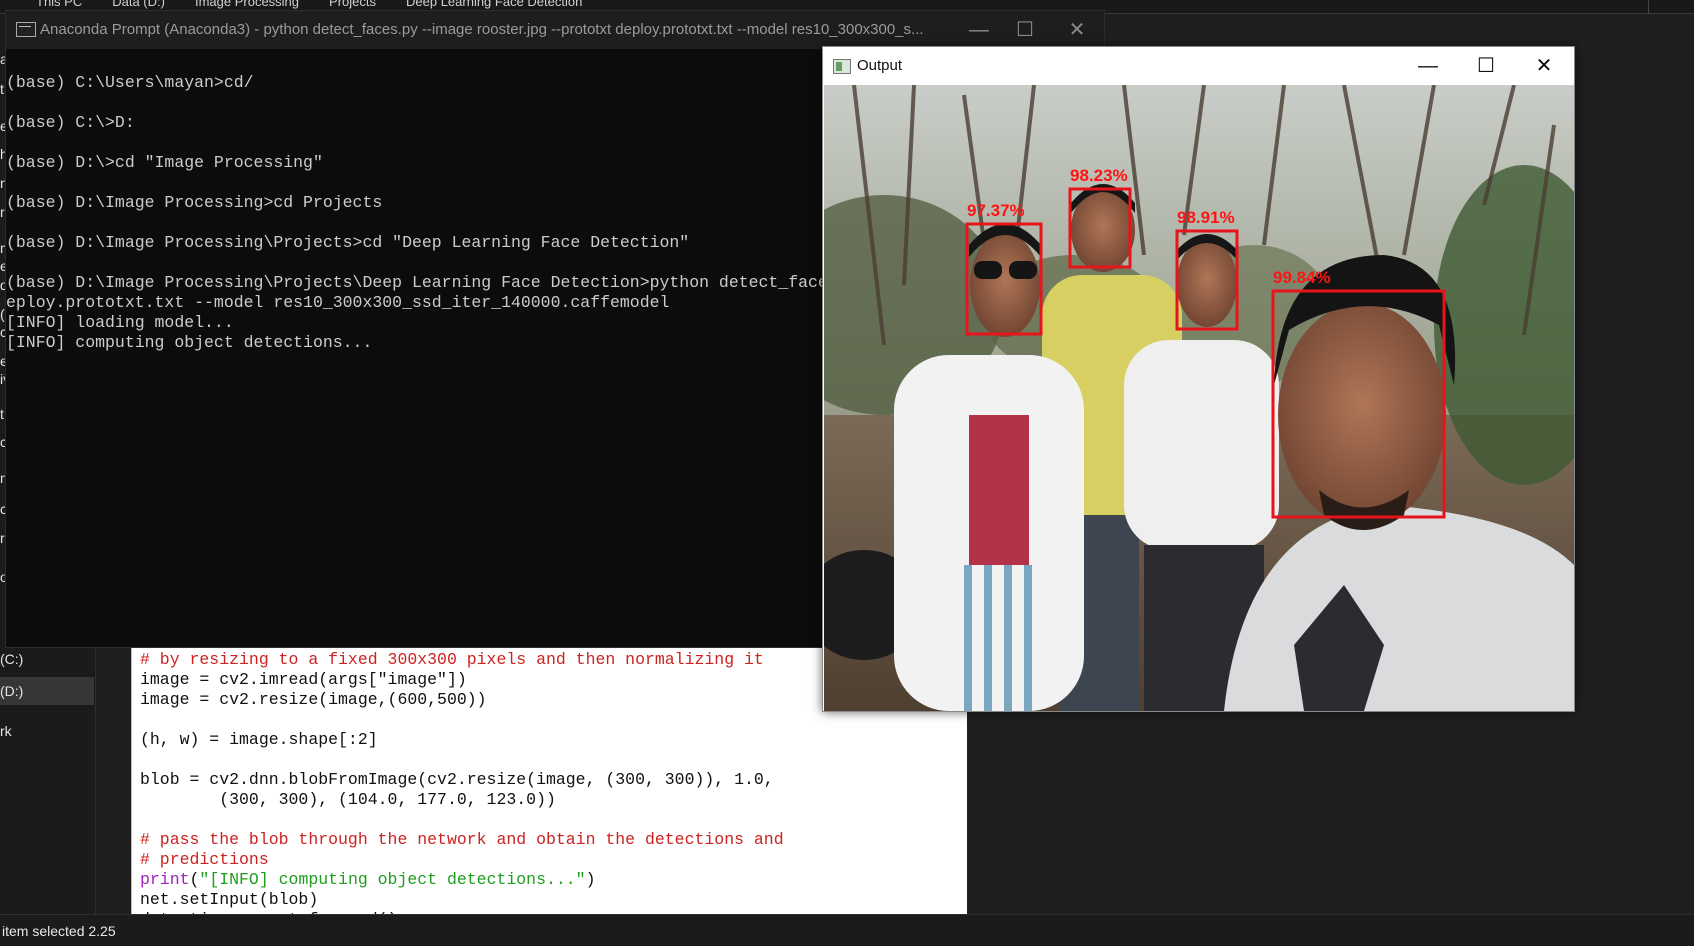 The height and width of the screenshot is (946, 1694). Describe the element at coordinates (1302, 277) in the screenshot. I see `detection-label-4: 99.84%` at that location.